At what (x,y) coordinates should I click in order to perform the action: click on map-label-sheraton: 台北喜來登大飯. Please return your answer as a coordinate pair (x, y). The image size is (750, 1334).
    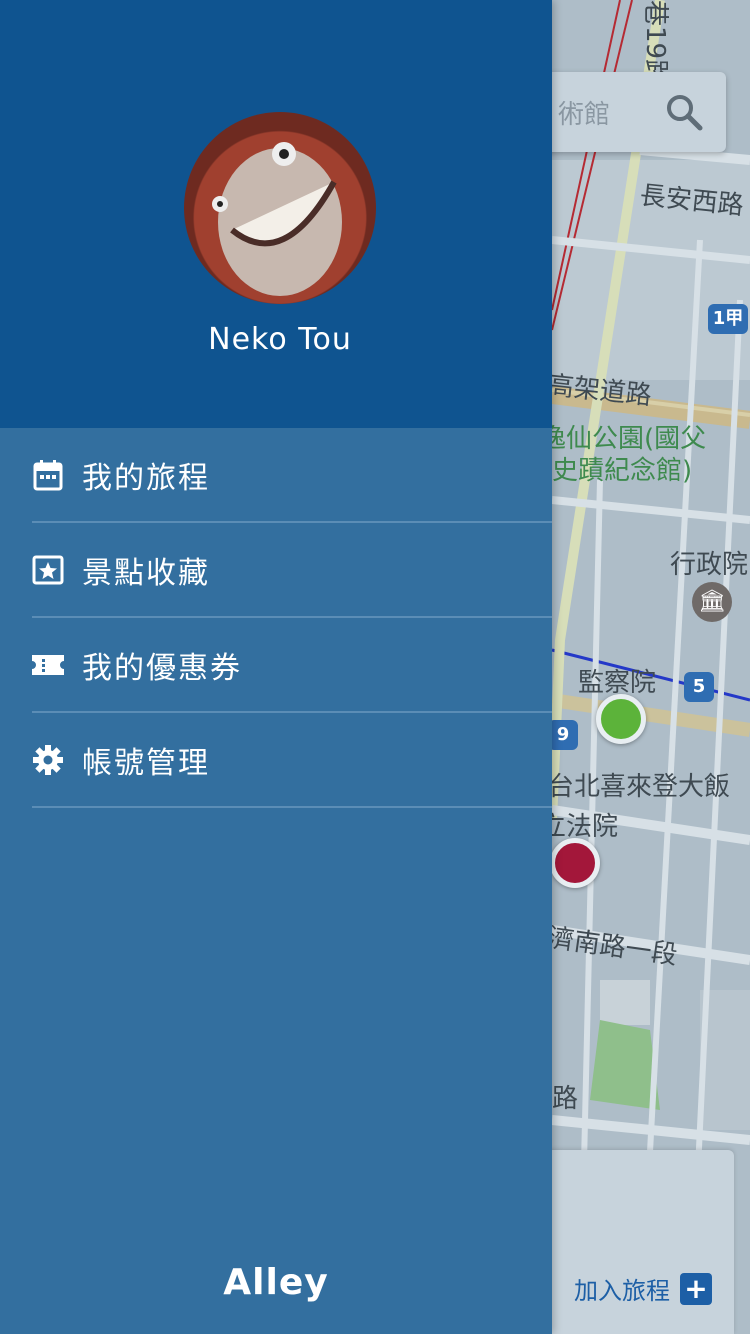
    Looking at the image, I should click on (639, 787).